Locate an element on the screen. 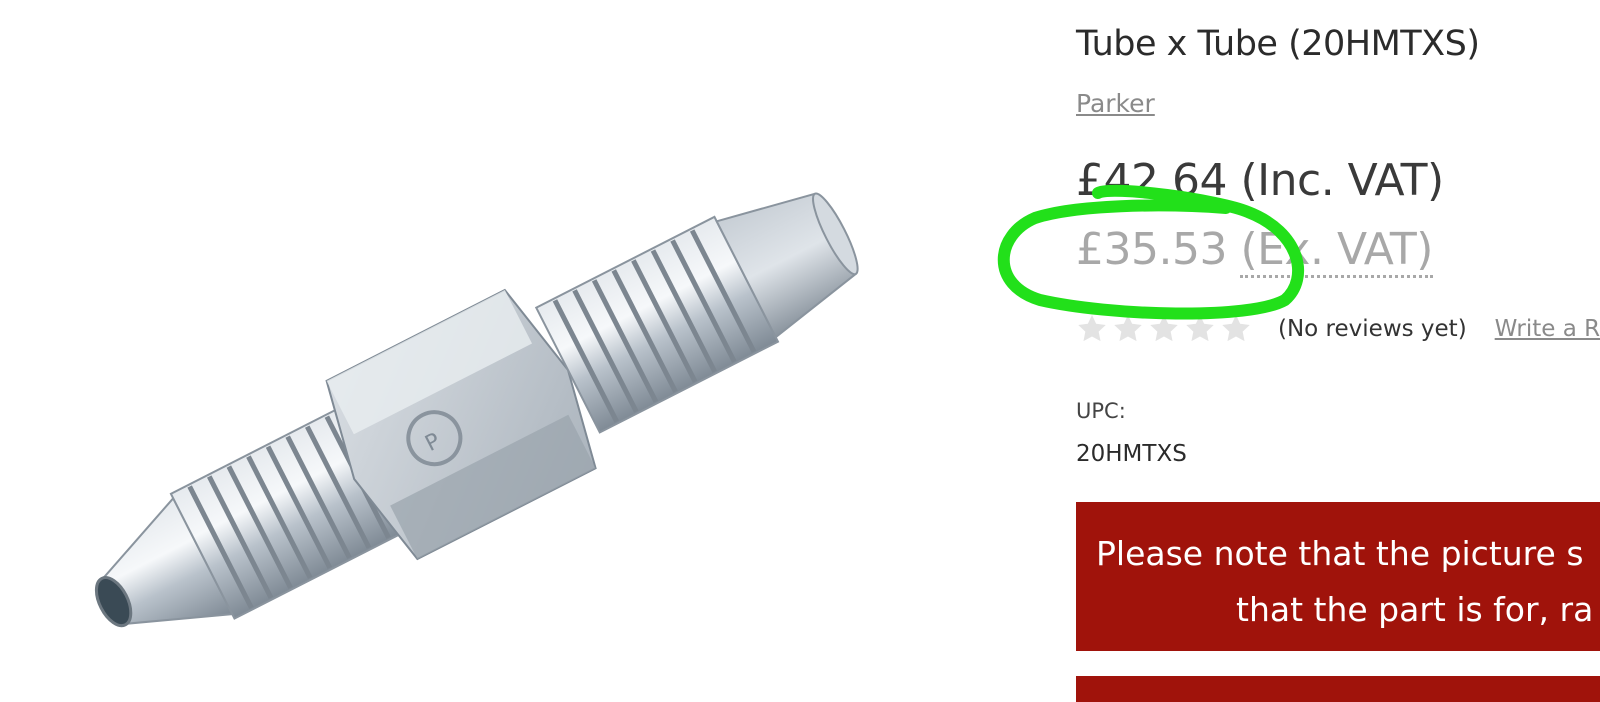 Image resolution: width=1600 pixels, height=702 pixels. price-ex-label: (Ex. VAT) is located at coordinates (1336, 251).